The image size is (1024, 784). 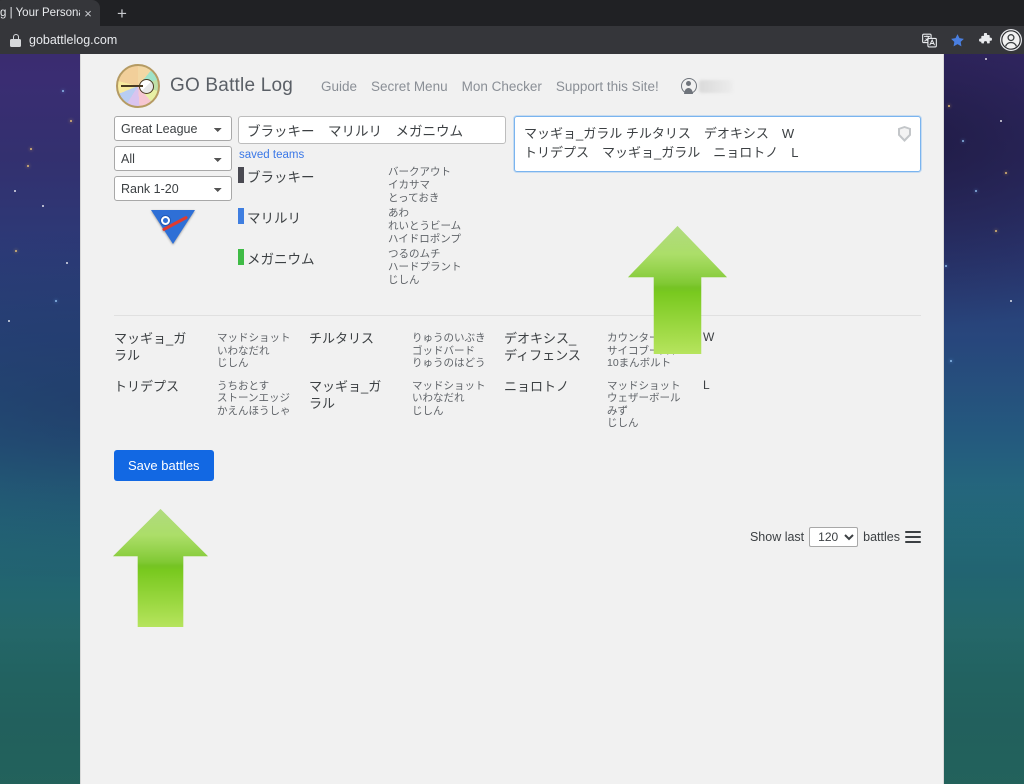 What do you see at coordinates (617, 410) in the screenshot?
I see `move: みず` at bounding box center [617, 410].